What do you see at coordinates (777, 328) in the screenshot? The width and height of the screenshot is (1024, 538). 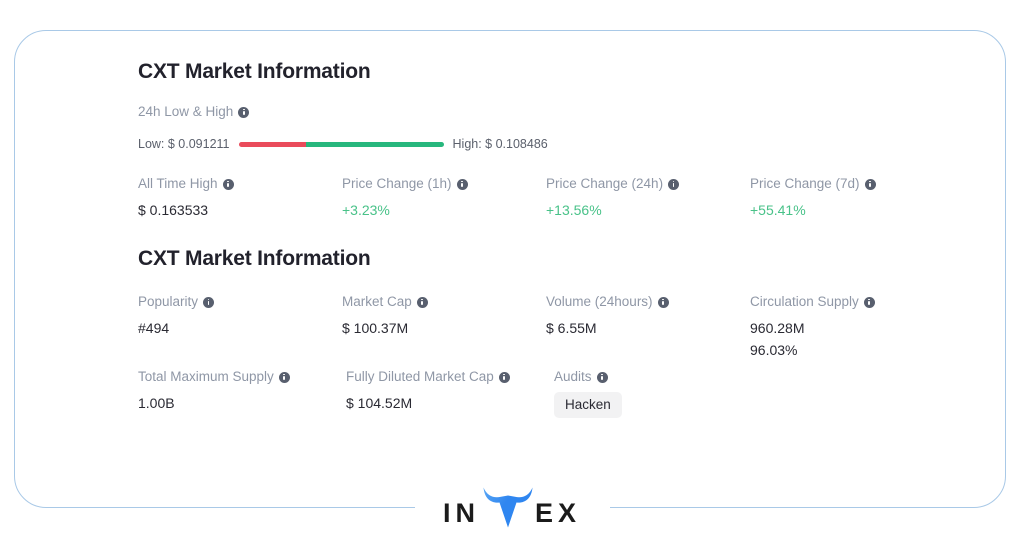 I see `stat-value: 960.28M` at bounding box center [777, 328].